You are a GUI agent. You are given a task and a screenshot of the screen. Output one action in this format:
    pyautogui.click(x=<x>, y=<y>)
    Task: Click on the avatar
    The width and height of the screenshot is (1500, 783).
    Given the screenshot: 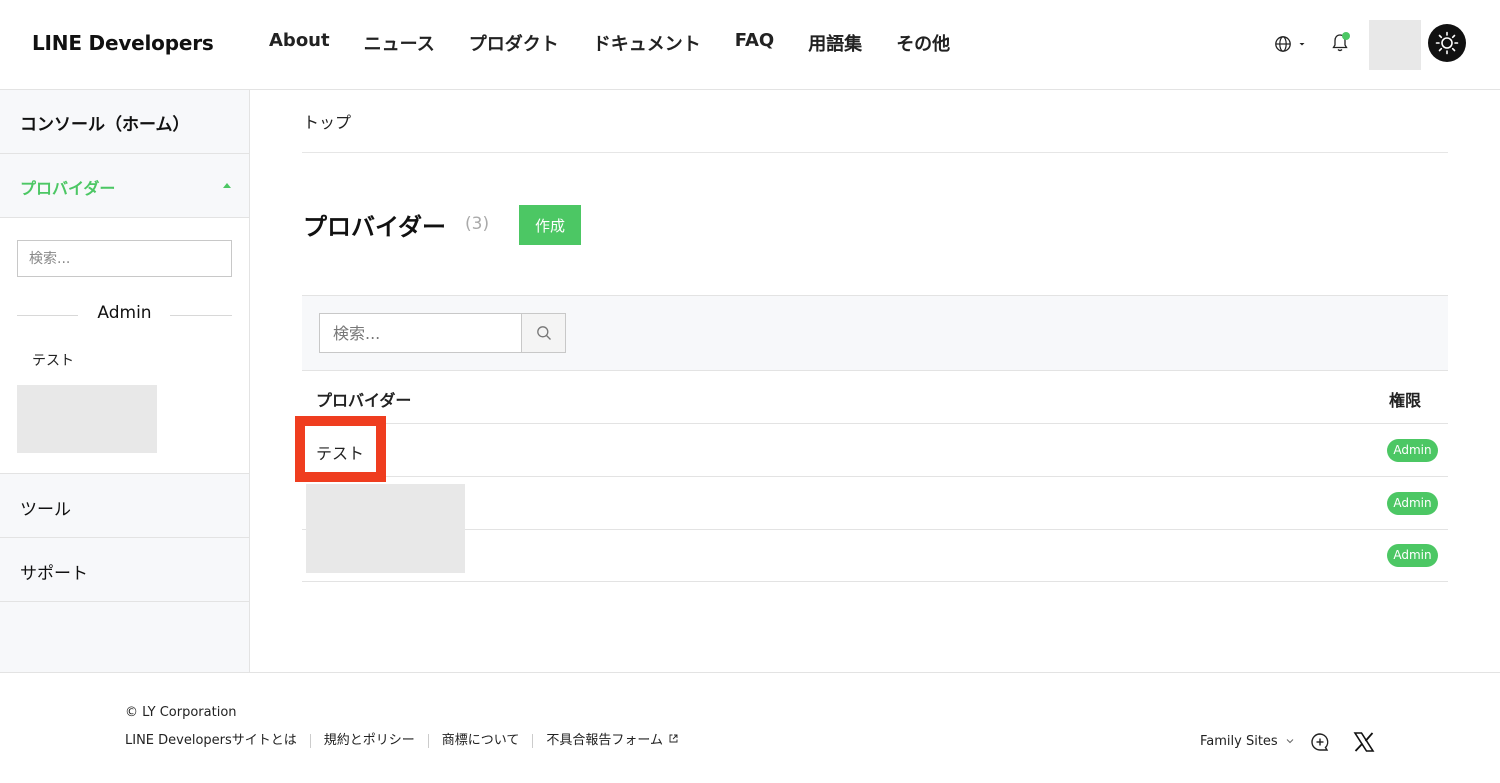 What is the action you would take?
    pyautogui.click(x=1395, y=45)
    